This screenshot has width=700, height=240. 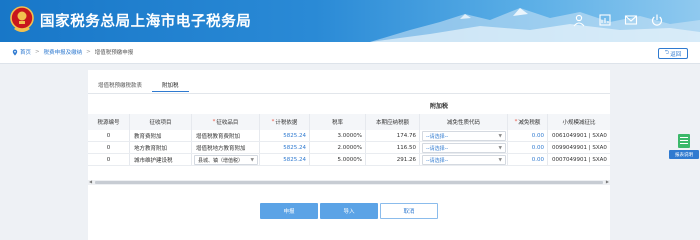 I want to click on rate-cell: 2.0000%, so click(x=338, y=147).